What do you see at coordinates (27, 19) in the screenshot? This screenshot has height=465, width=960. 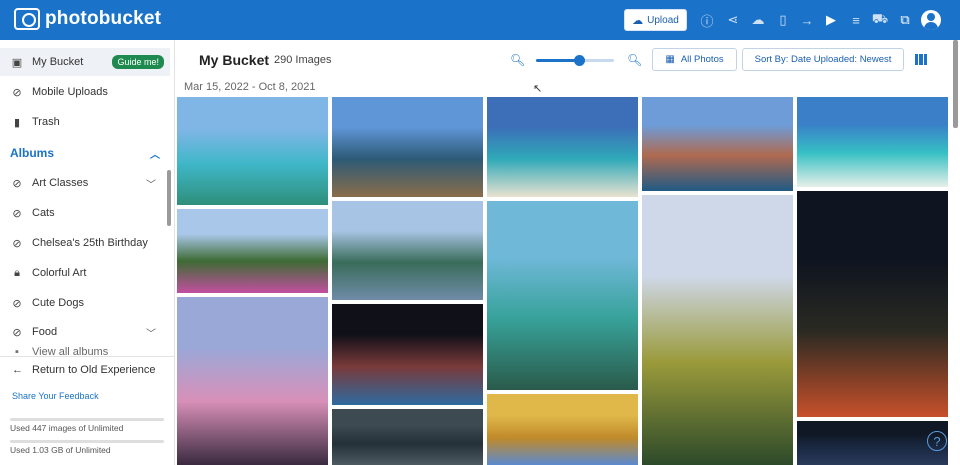 I see `logo-icon` at bounding box center [27, 19].